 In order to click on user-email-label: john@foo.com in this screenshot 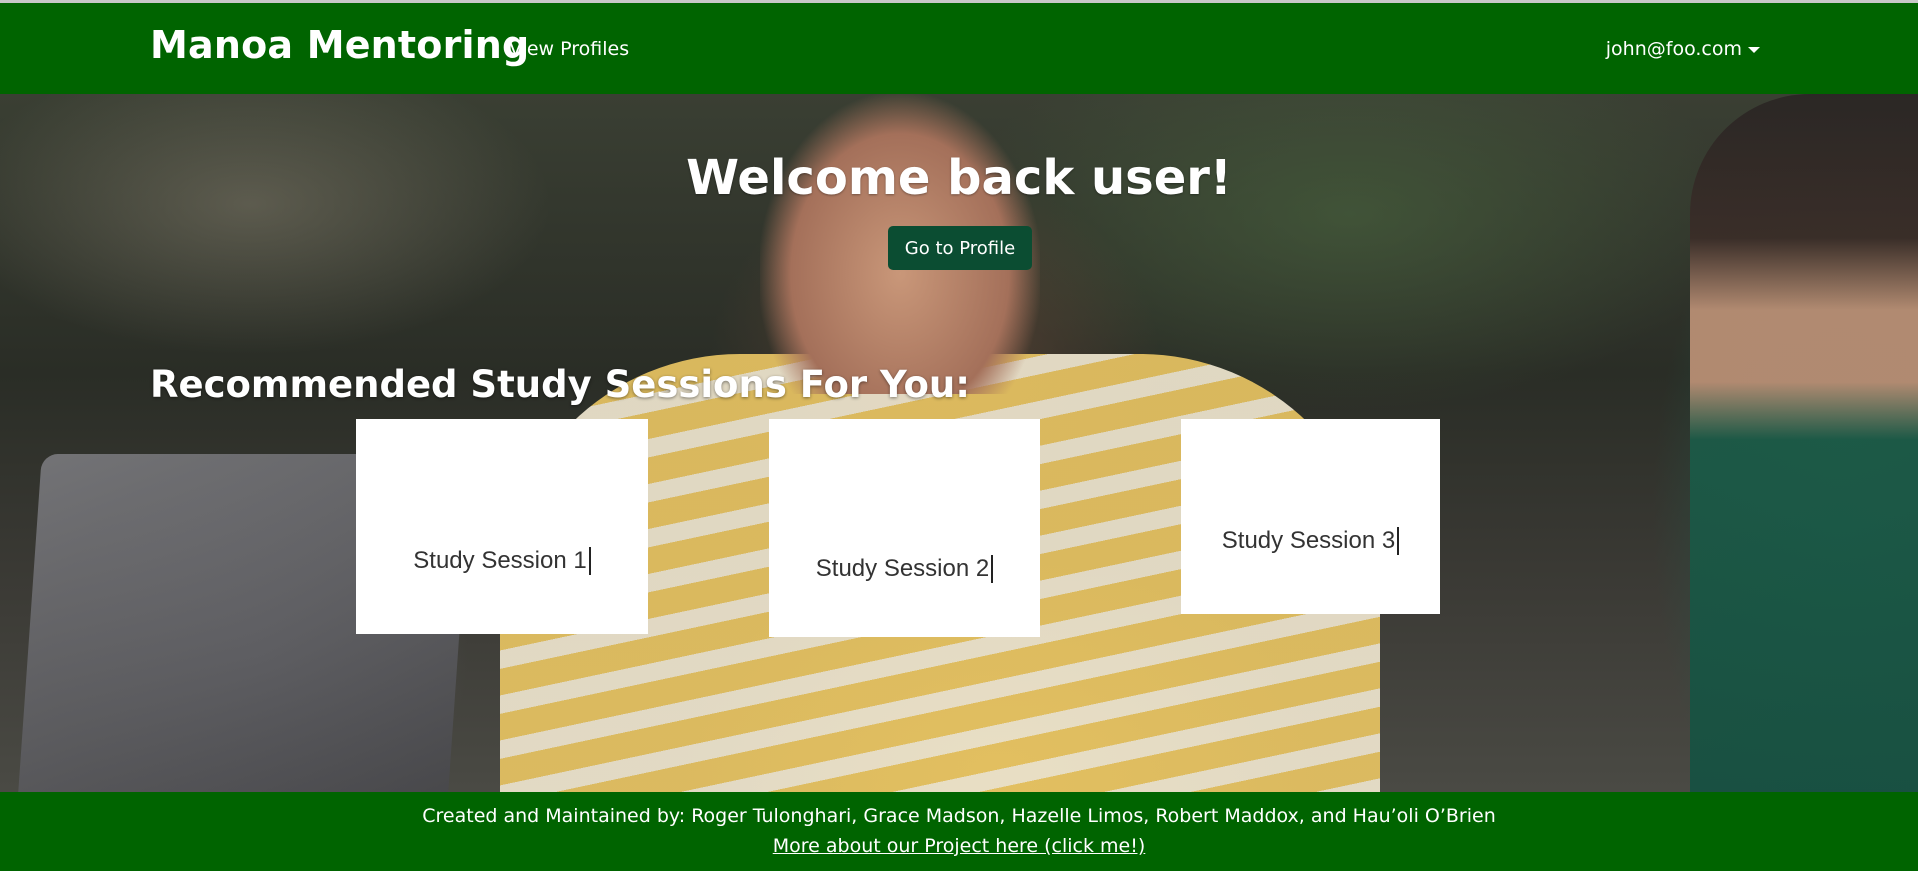, I will do `click(1673, 49)`.